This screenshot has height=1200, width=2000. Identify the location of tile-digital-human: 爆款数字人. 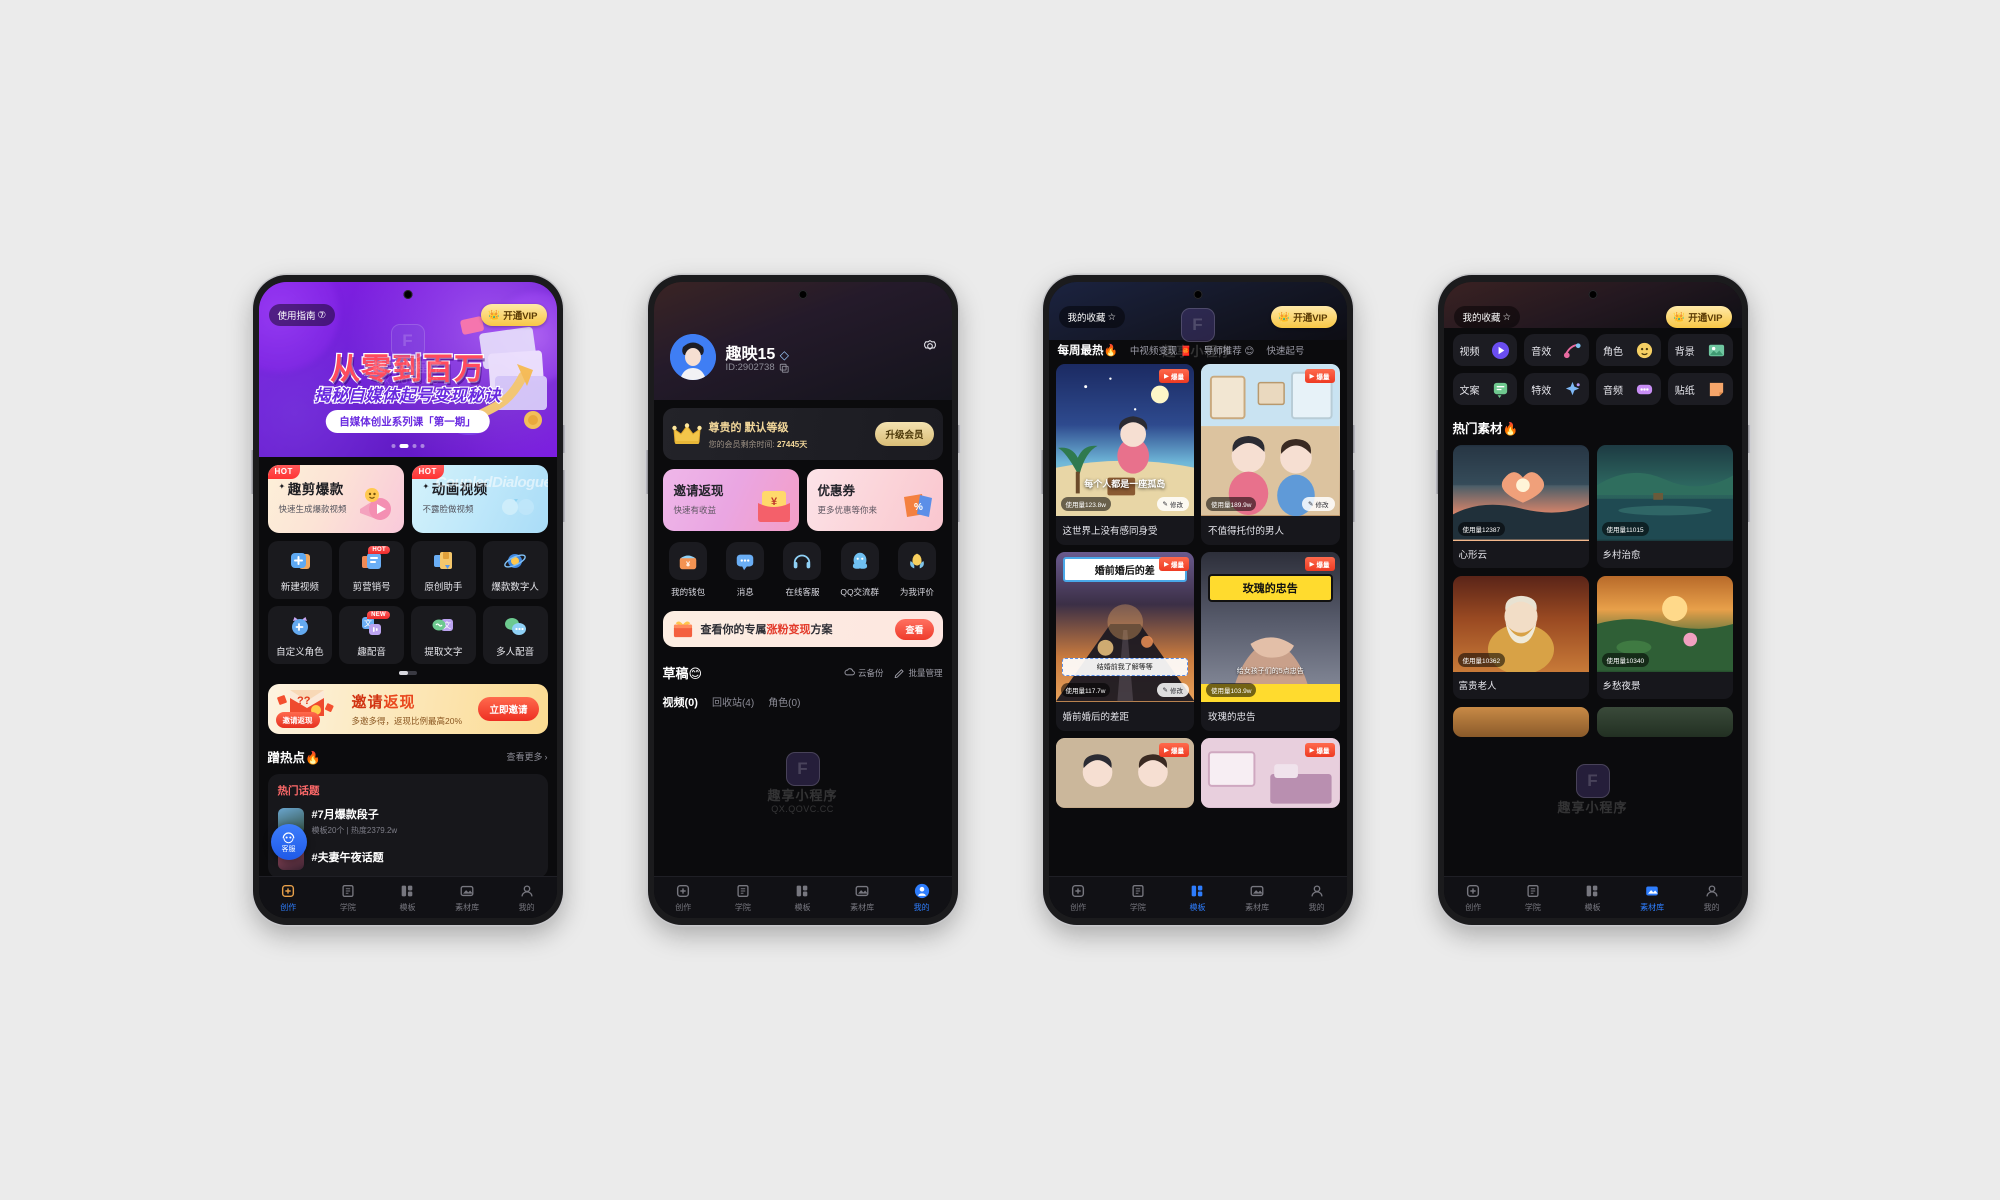
(515, 570).